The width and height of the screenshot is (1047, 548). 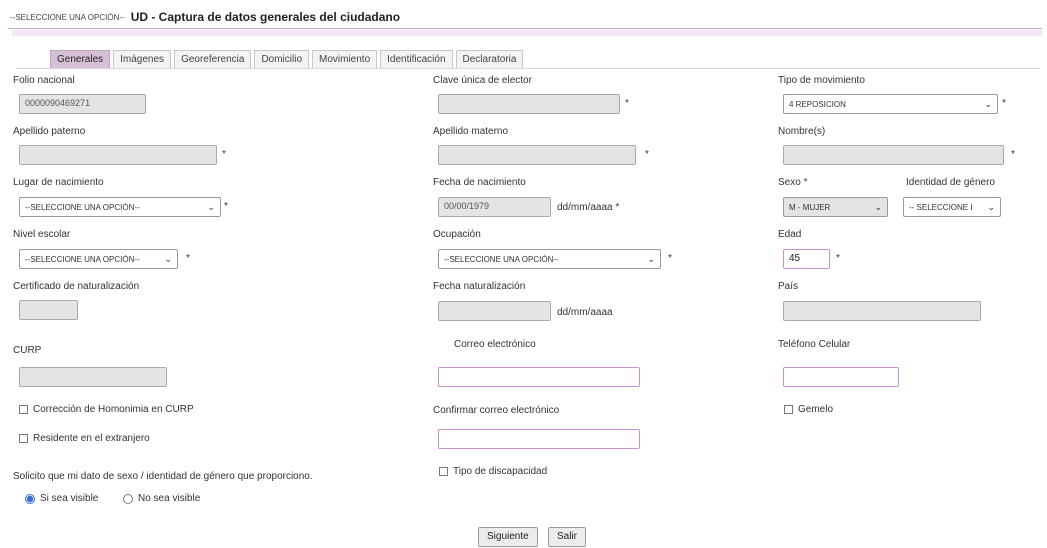 What do you see at coordinates (479, 286) in the screenshot?
I see `fecha-nat-label: Fecha naturalización` at bounding box center [479, 286].